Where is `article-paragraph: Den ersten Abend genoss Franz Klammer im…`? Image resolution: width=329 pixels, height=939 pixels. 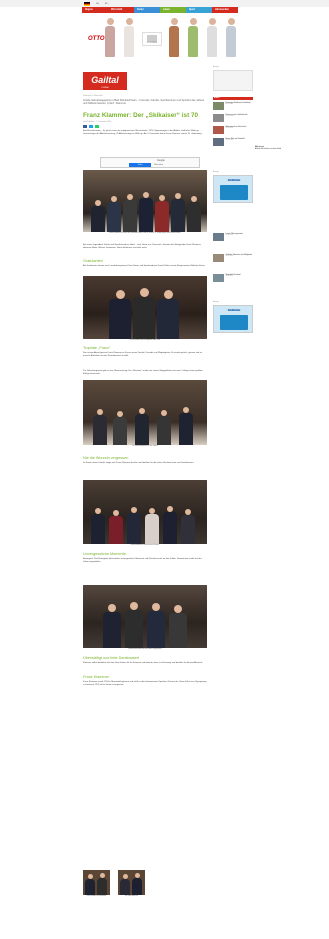 article-paragraph: Den ersten Abend genoss Franz Klammer im… is located at coordinates (142, 355).